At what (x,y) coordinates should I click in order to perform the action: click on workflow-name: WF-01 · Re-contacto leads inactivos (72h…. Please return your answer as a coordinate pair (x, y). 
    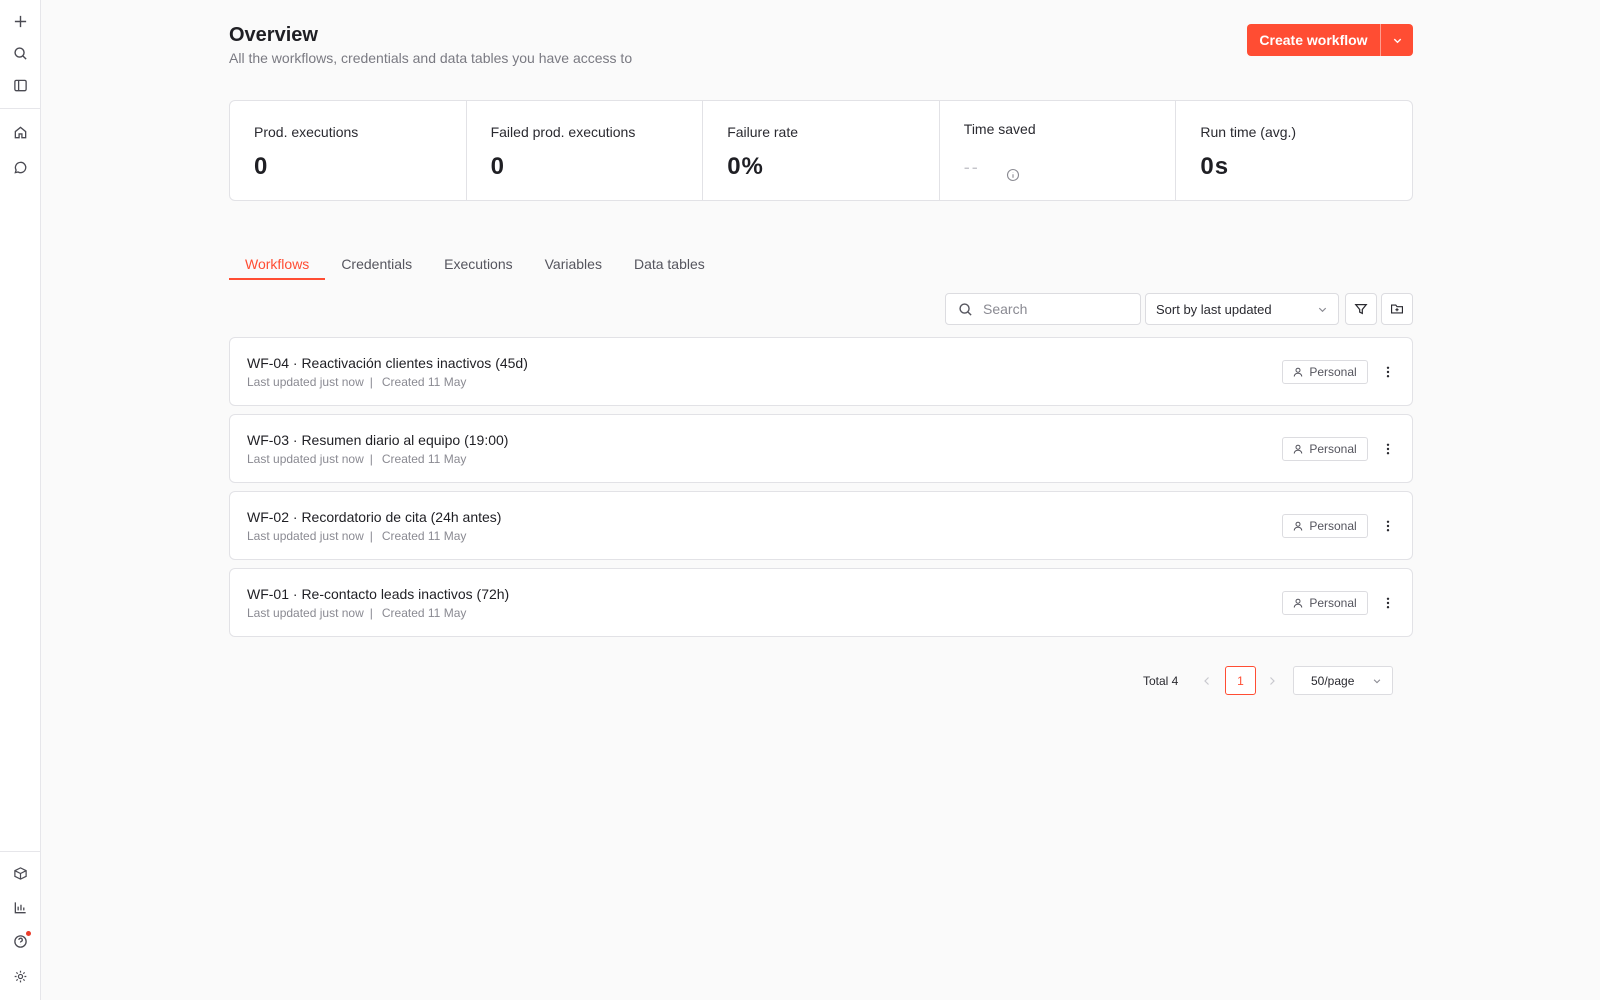
    Looking at the image, I should click on (378, 594).